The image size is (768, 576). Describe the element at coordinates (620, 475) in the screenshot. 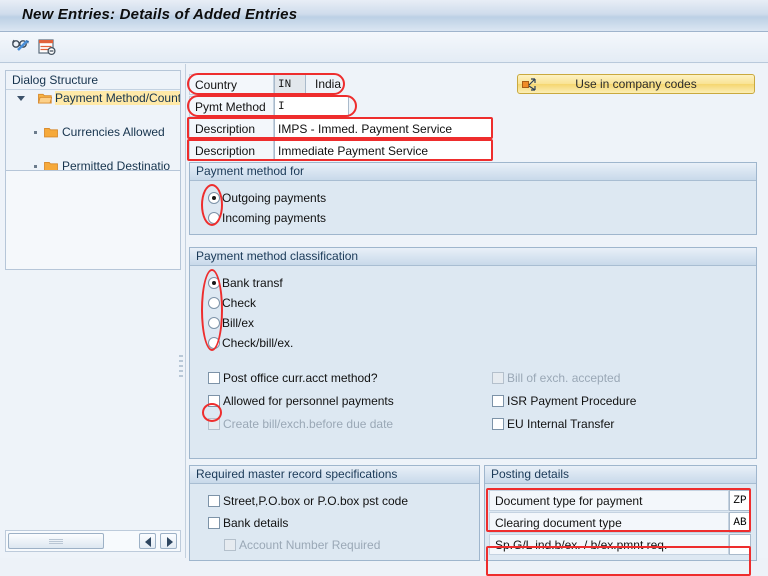

I see `posting-details-title: Posting details` at that location.